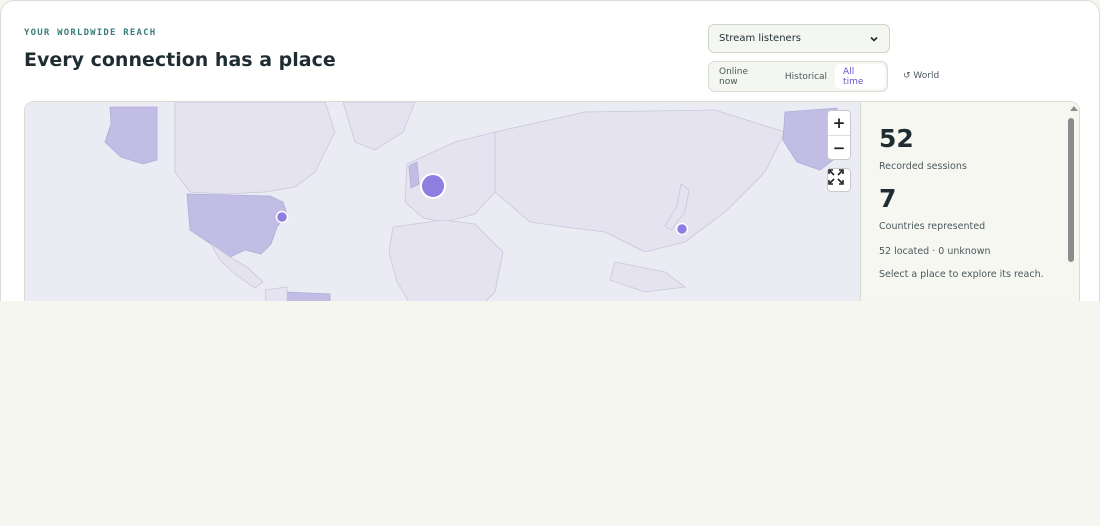  Describe the element at coordinates (961, 274) in the screenshot. I see `select-hint: Select a place to explore its reach.` at that location.